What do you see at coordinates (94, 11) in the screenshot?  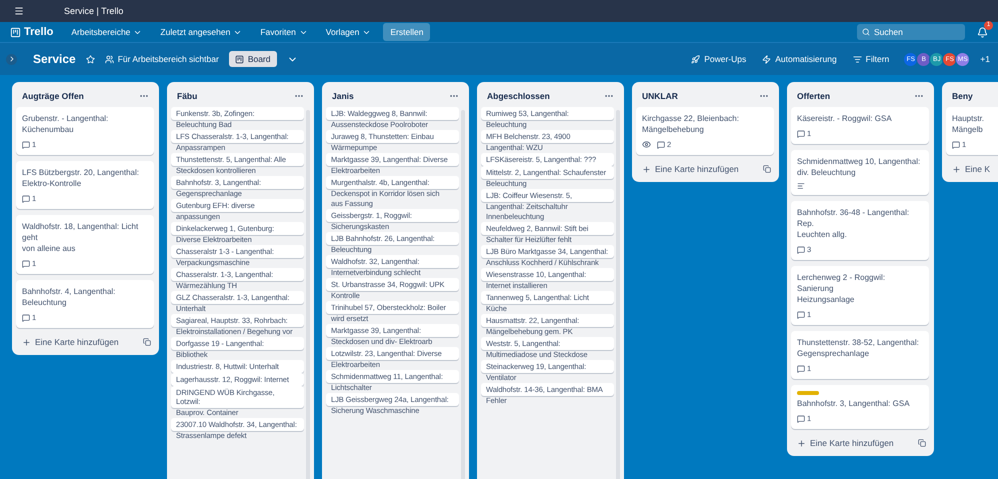 I see `window-title: Service | Trello` at bounding box center [94, 11].